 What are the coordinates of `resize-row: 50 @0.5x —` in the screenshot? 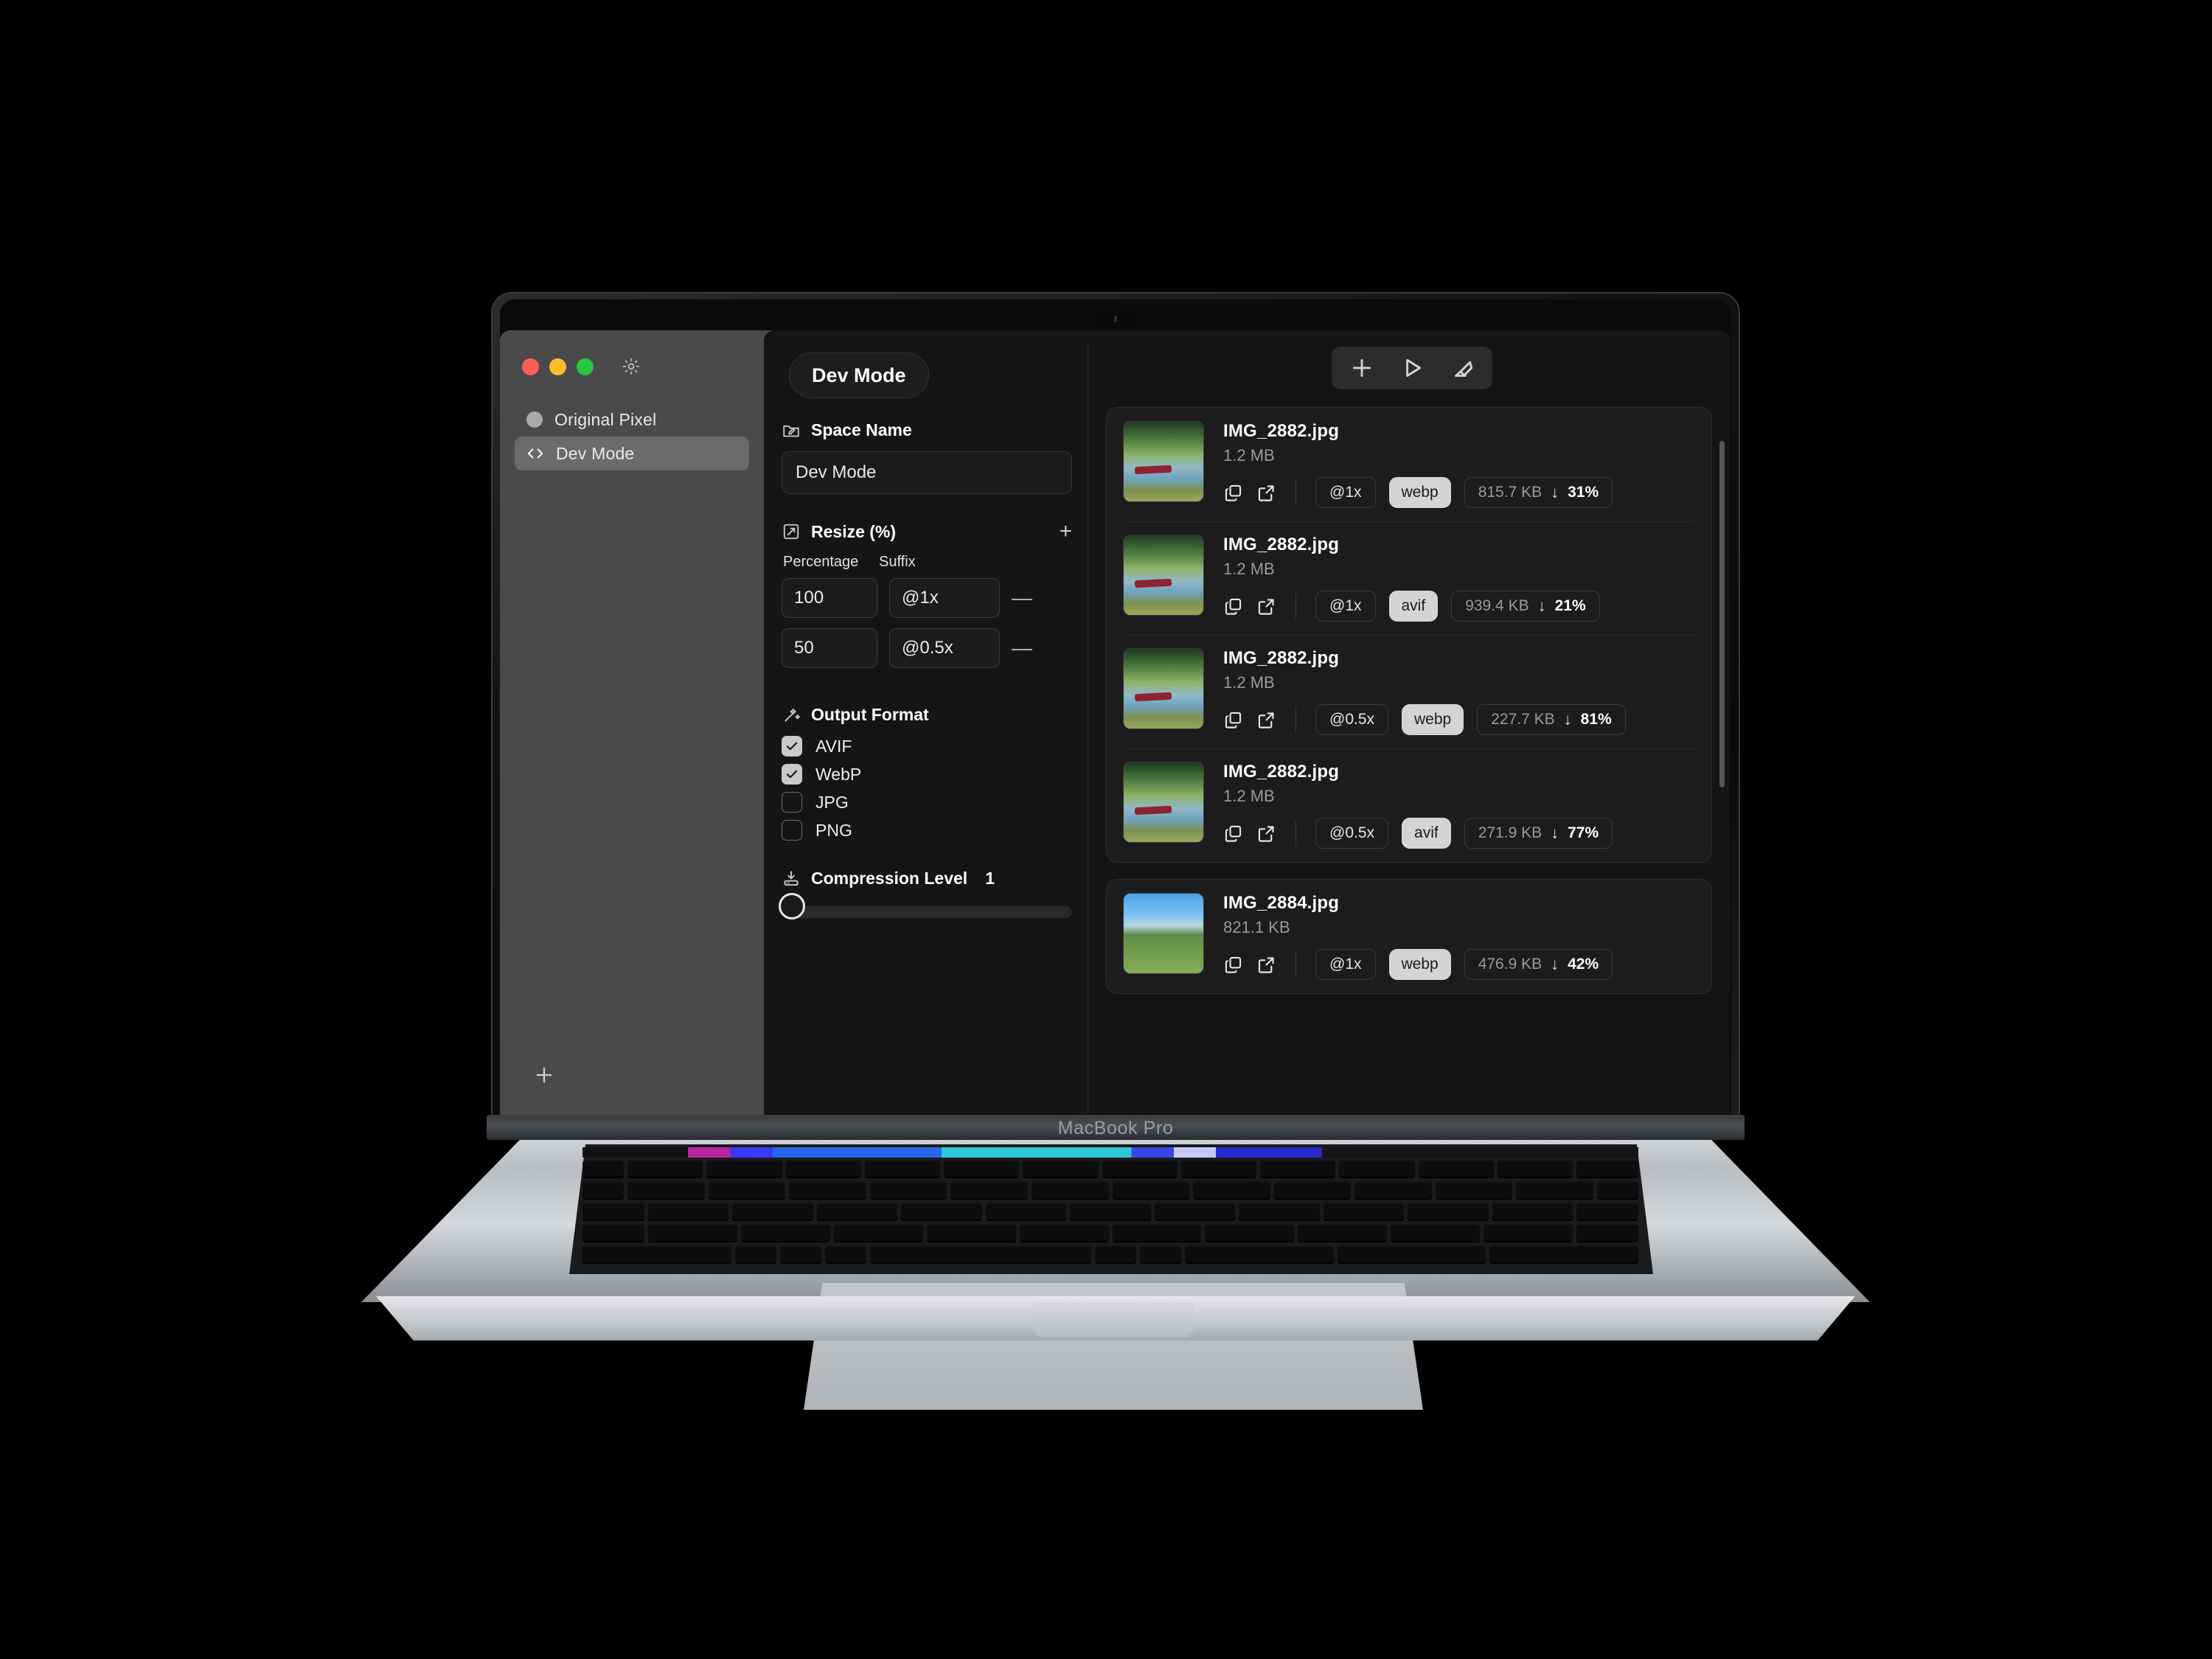 It's located at (927, 648).